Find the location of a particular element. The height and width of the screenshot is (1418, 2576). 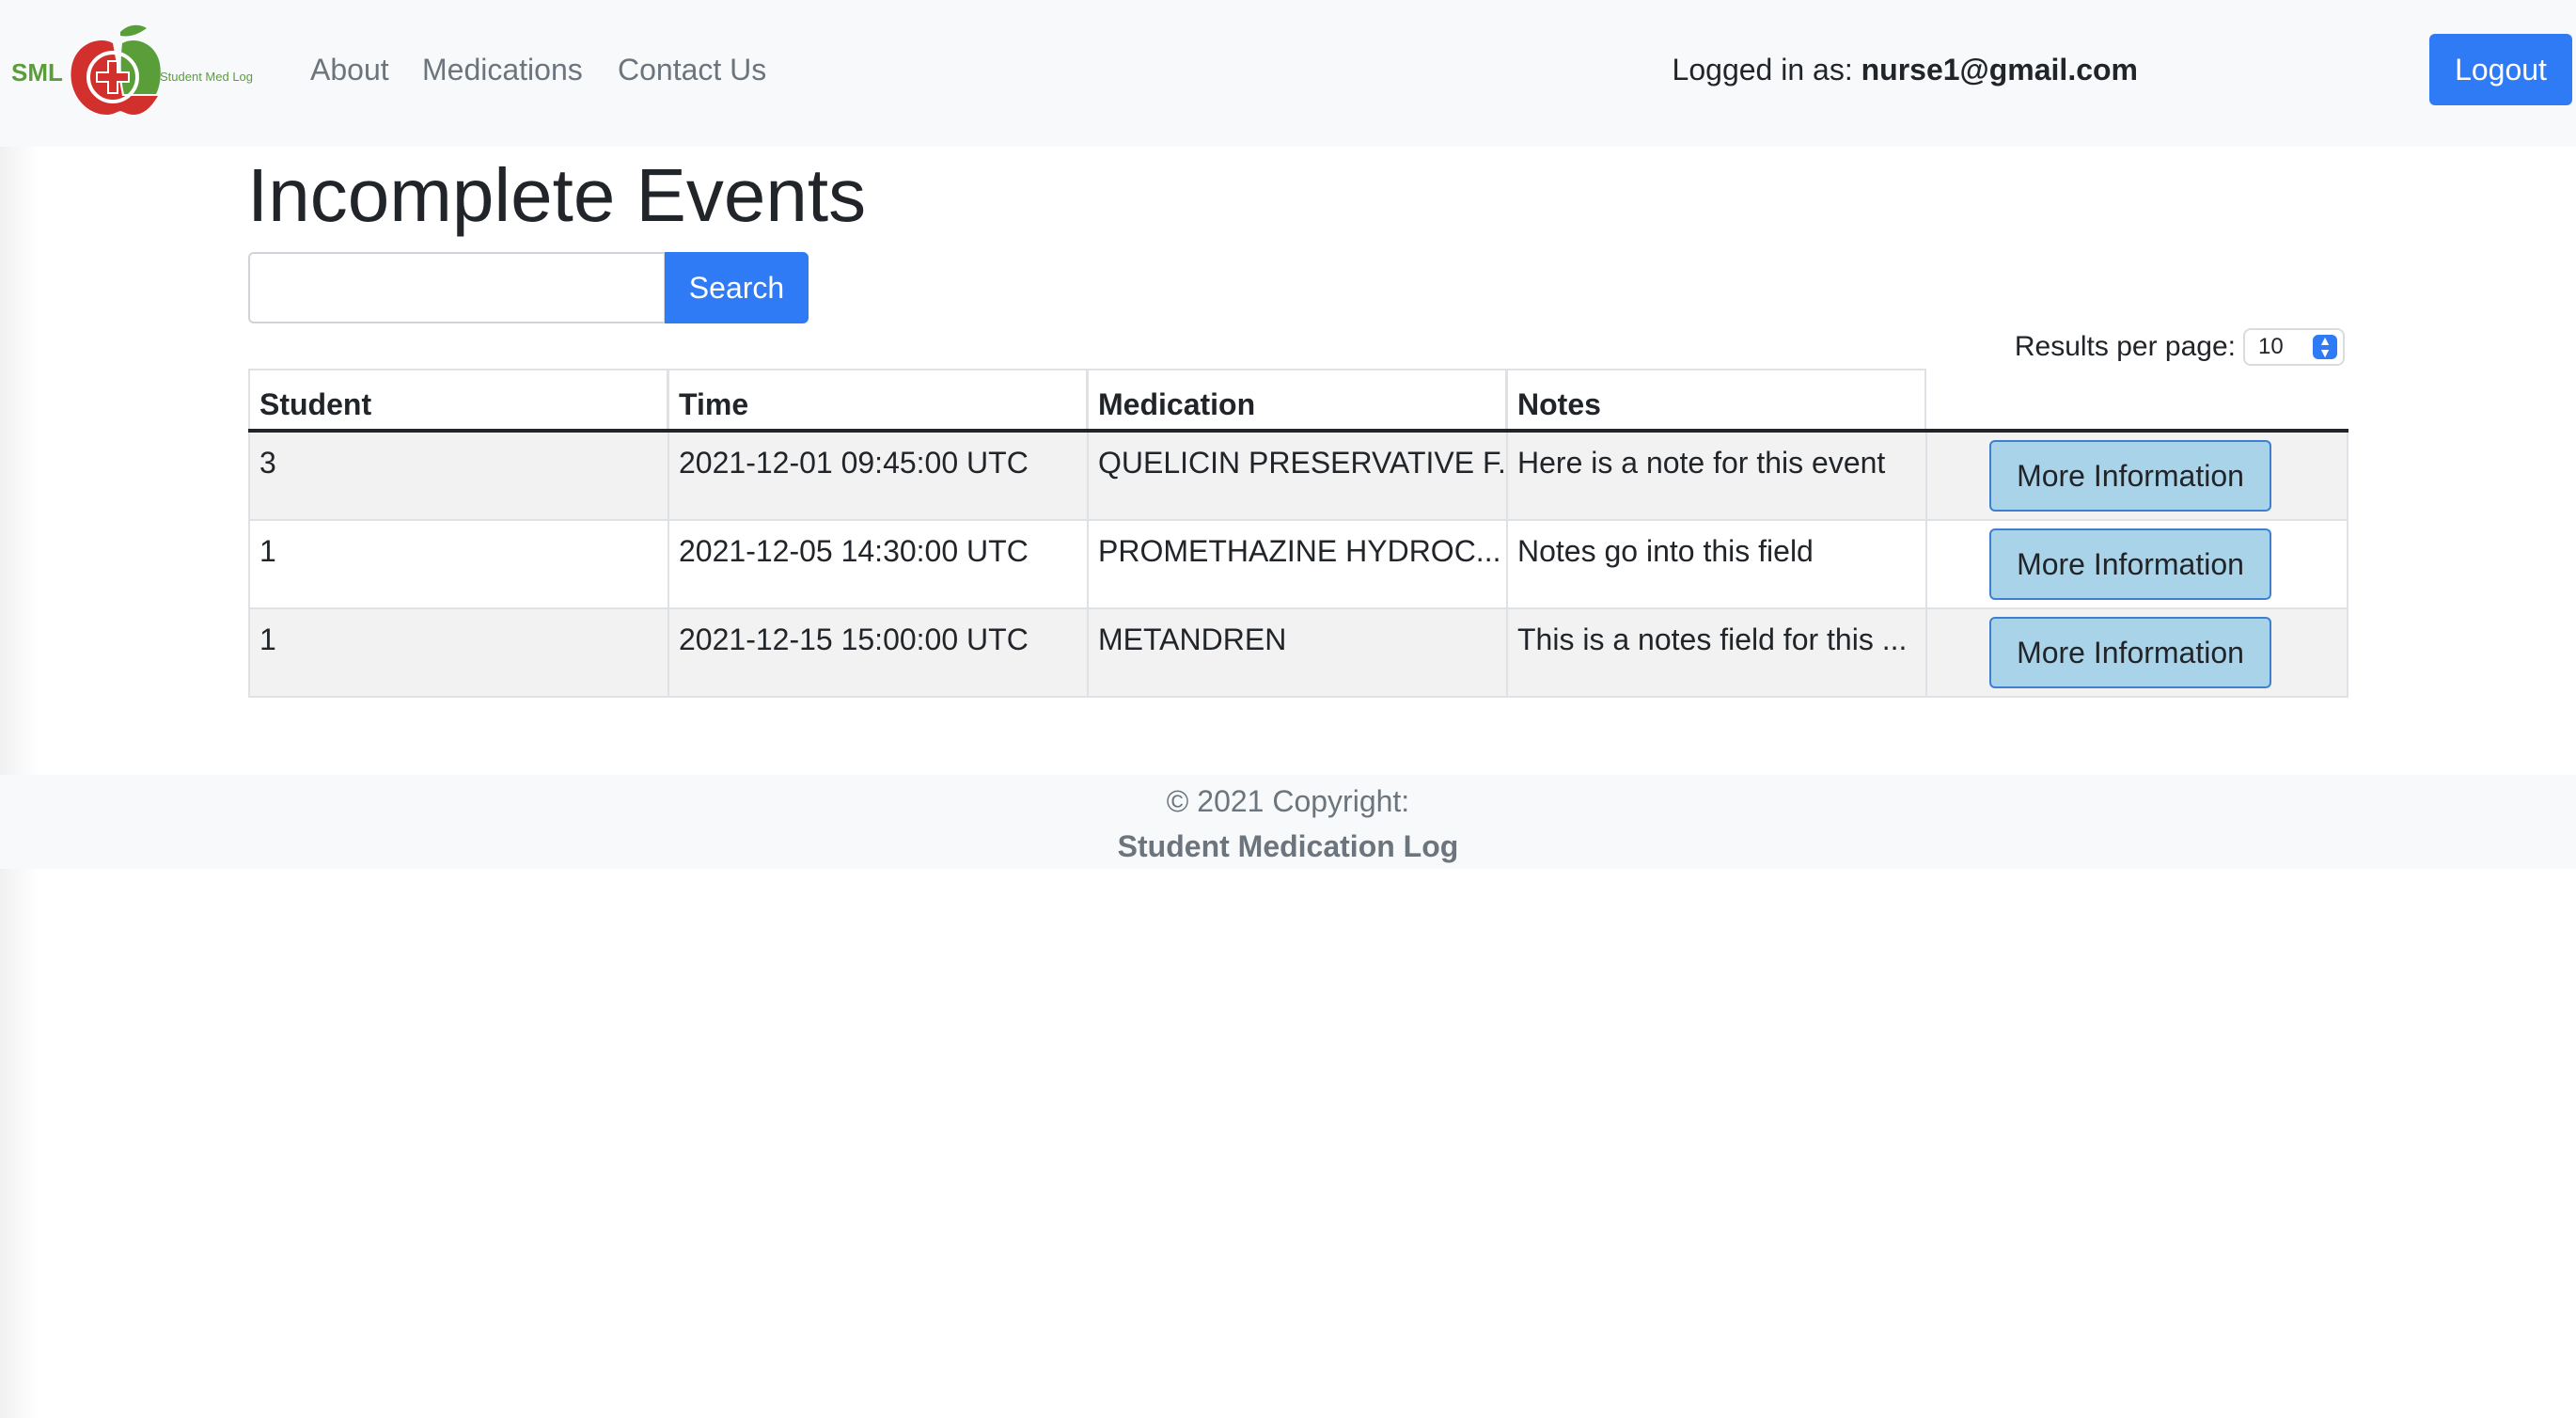

column-header-student: Student is located at coordinates (458, 399).